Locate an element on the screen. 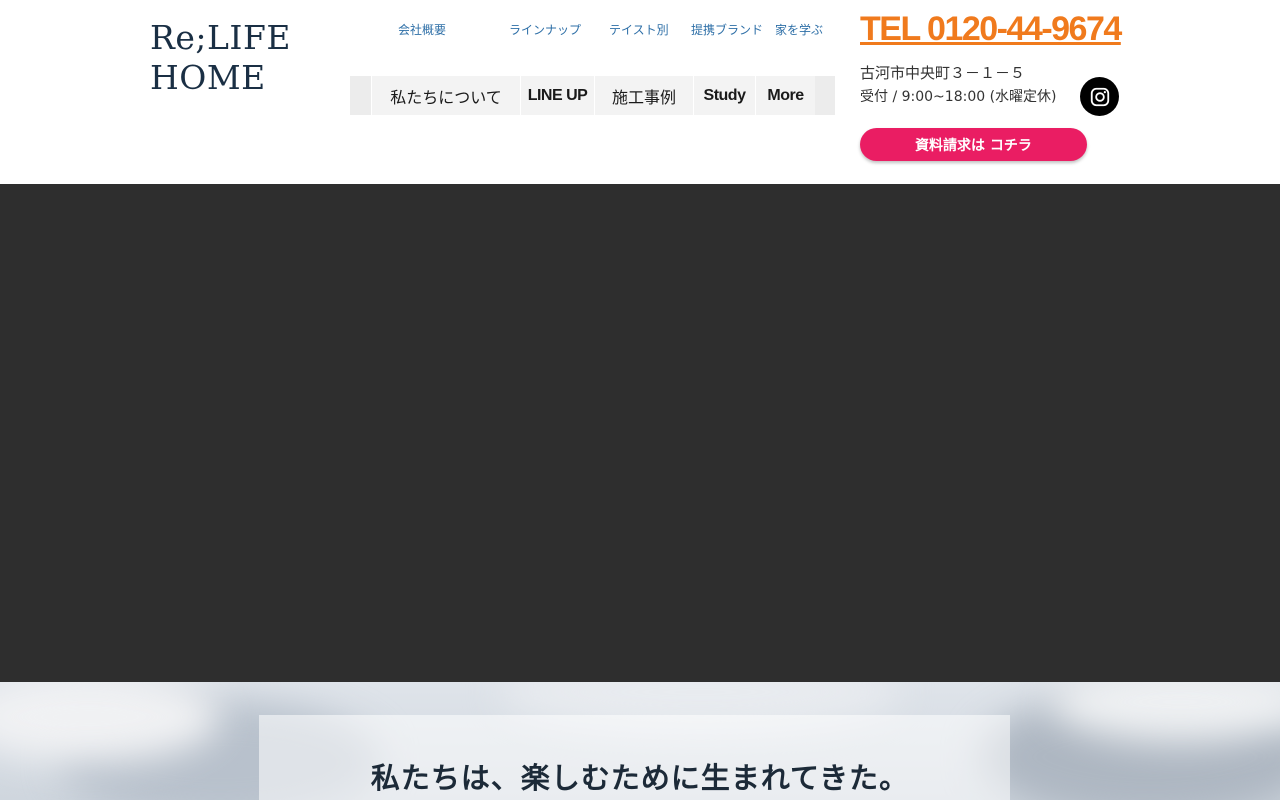  tagline-heading: 私たちは、楽しむために生まれてきた。 is located at coordinates (640, 778).